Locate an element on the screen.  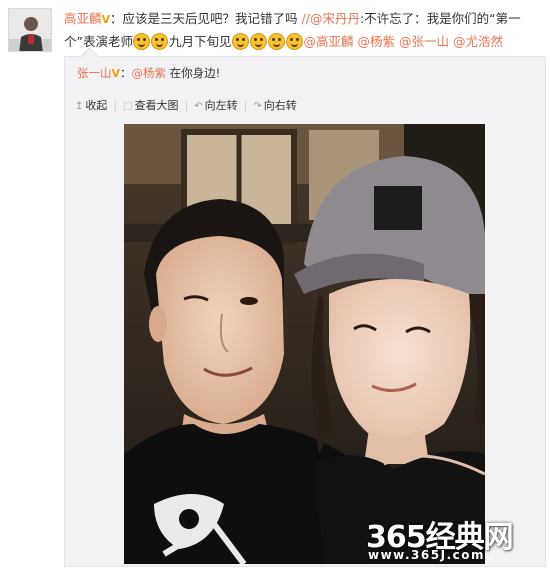
mention-you-haoran: @尤浩然 is located at coordinates (478, 41).